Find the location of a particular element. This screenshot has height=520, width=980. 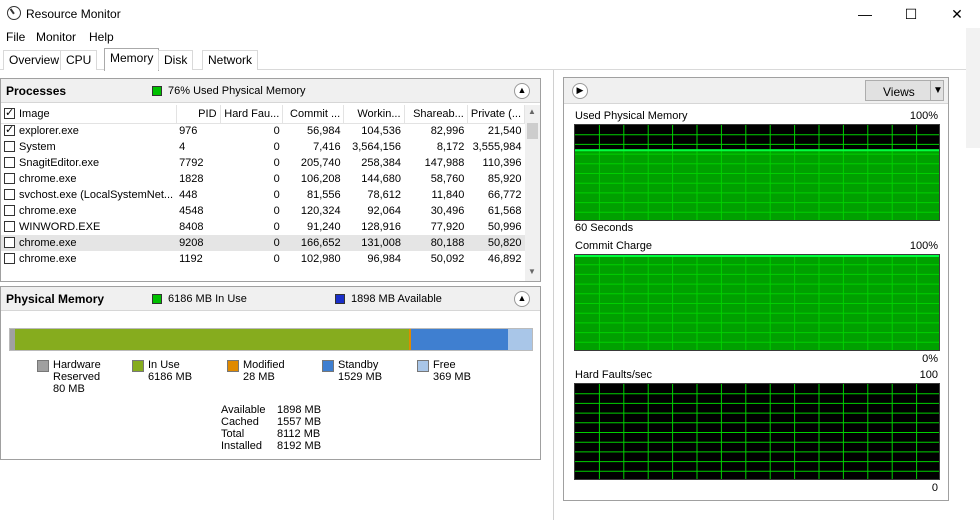

chevron-down-icon: ▼ is located at coordinates (938, 90).